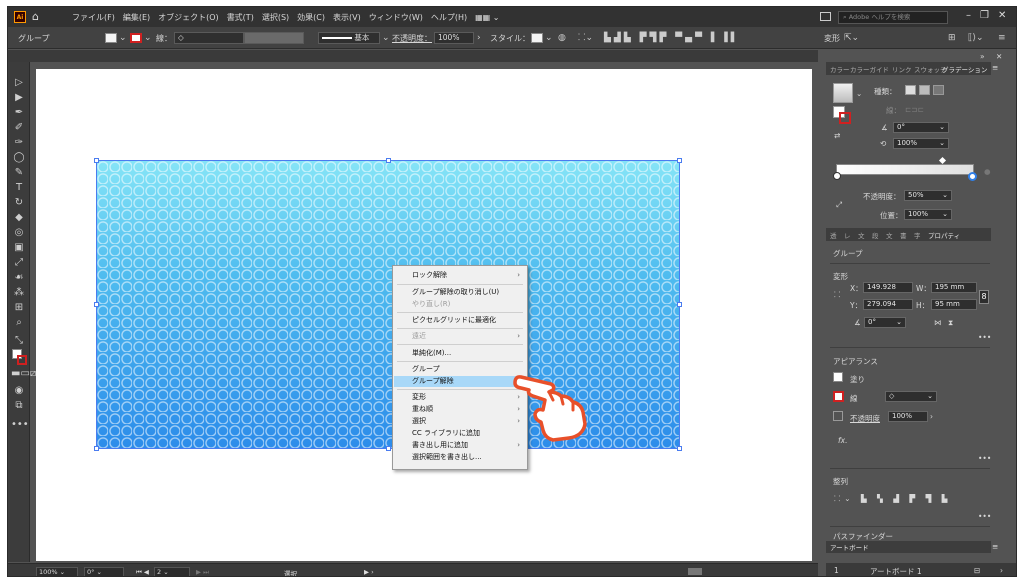 This screenshot has width=1024, height=583. I want to click on paintbrush-tool-icon: ✎, so click(19, 173).